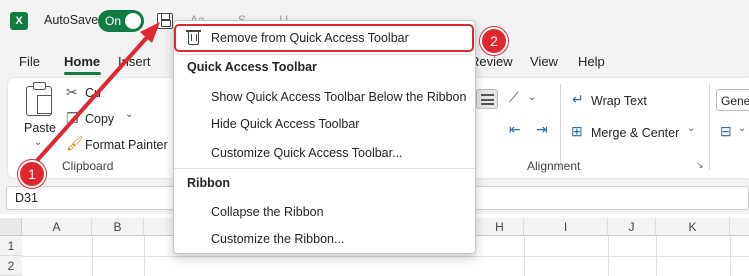 The image size is (749, 276). Describe the element at coordinates (40, 128) in the screenshot. I see `paste-button: Paste` at that location.